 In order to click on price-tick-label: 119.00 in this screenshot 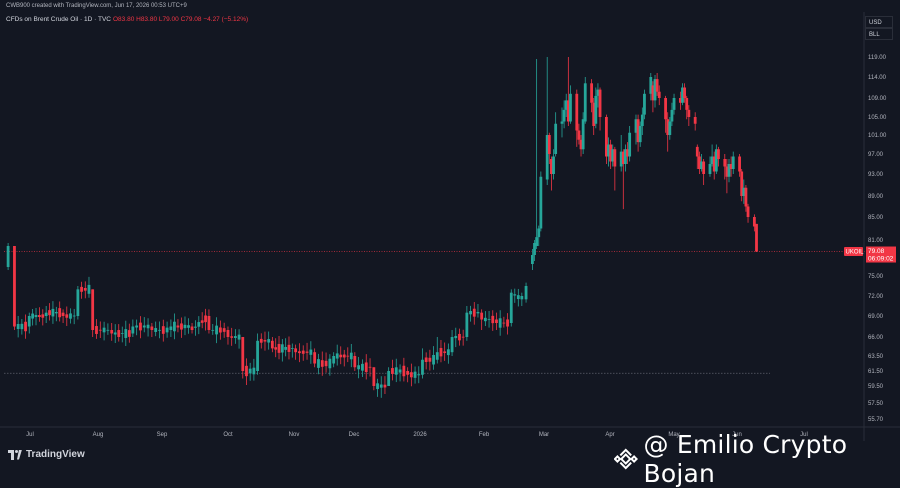, I will do `click(877, 58)`.